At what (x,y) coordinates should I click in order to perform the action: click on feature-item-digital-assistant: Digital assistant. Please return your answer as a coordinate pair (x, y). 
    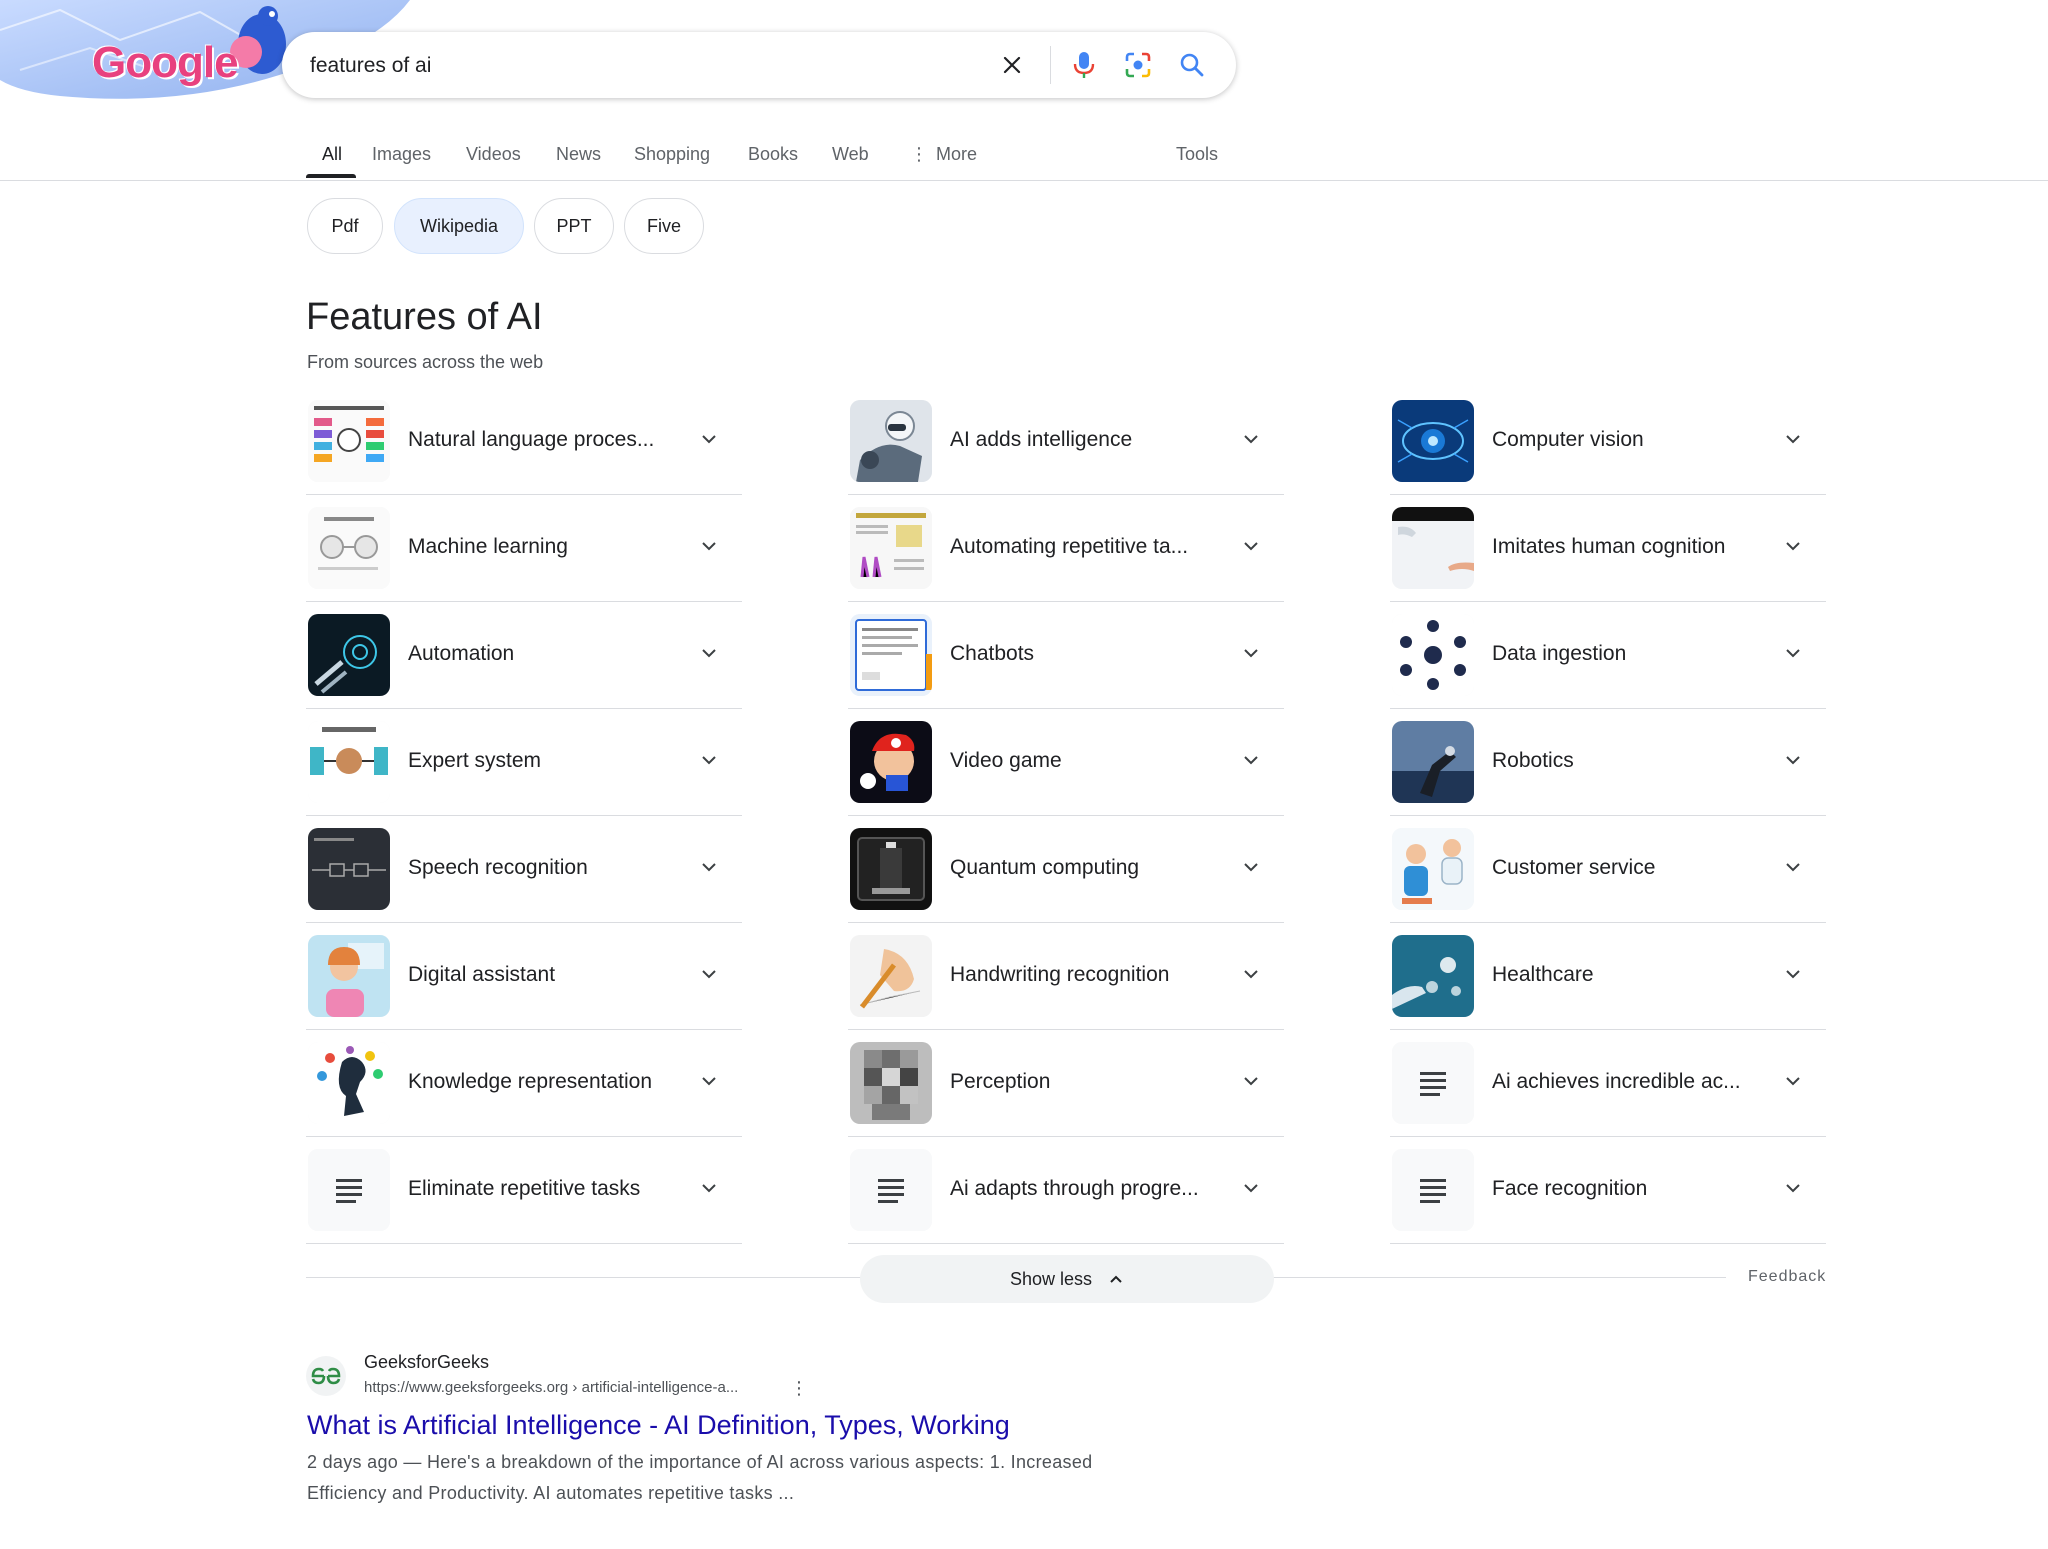
    Looking at the image, I should click on (524, 976).